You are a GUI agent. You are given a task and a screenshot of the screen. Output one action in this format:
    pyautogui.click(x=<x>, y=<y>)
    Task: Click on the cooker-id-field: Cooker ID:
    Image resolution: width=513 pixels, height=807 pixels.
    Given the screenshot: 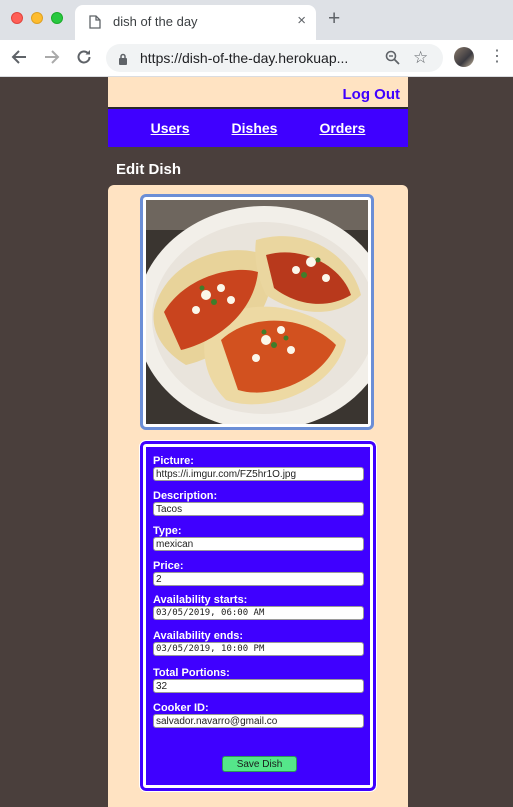 What is the action you would take?
    pyautogui.click(x=258, y=715)
    